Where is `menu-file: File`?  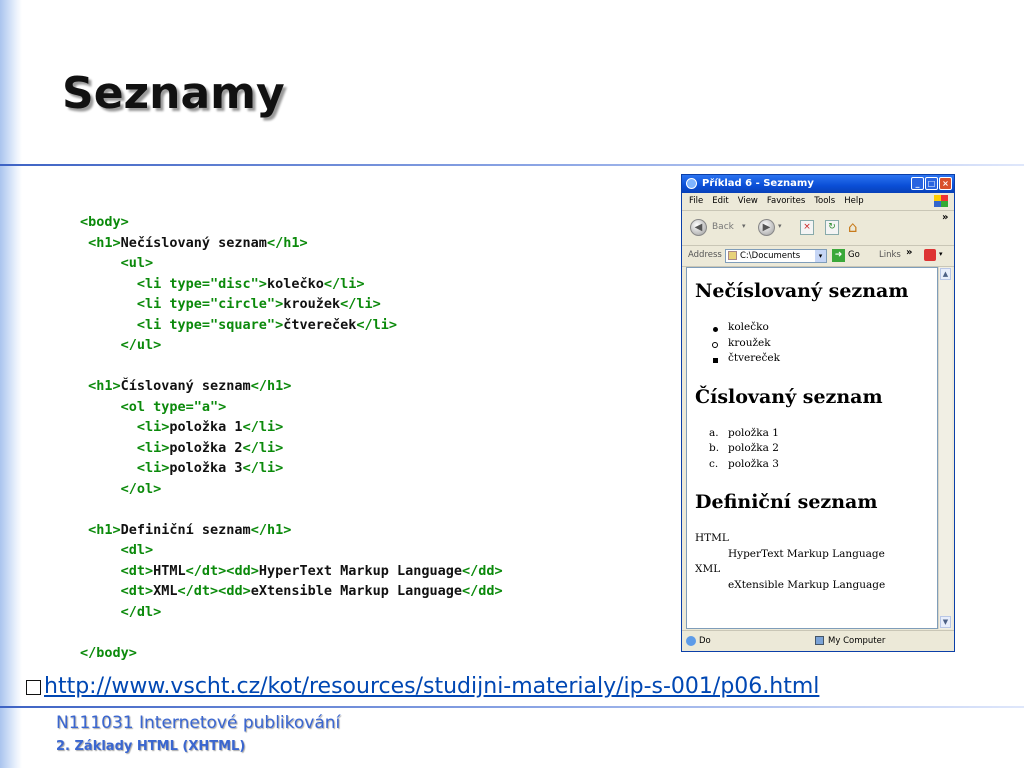
menu-file: File is located at coordinates (696, 201).